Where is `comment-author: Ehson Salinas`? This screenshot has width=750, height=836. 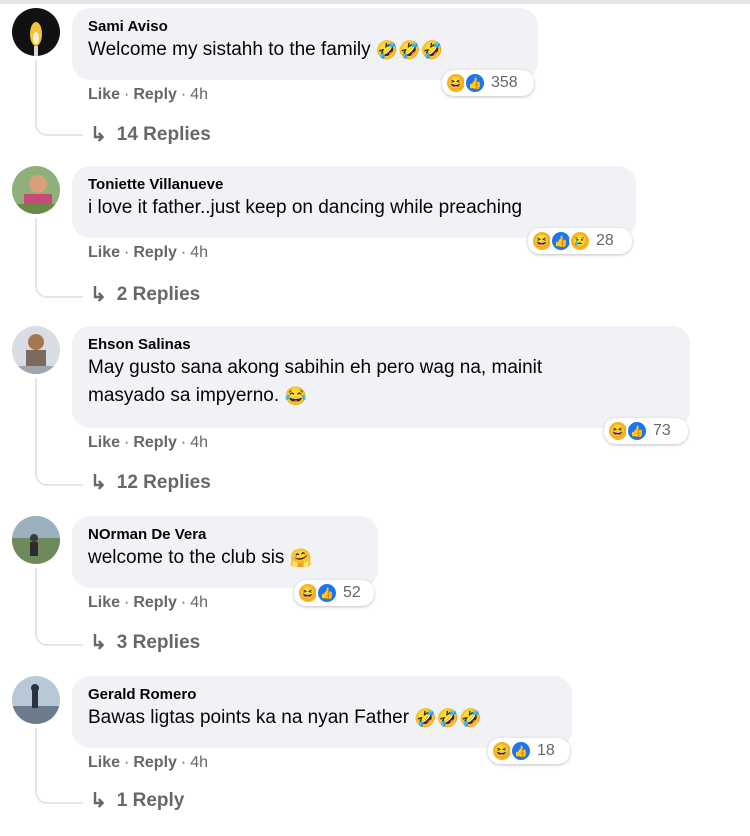
comment-author: Ehson Salinas is located at coordinates (381, 345).